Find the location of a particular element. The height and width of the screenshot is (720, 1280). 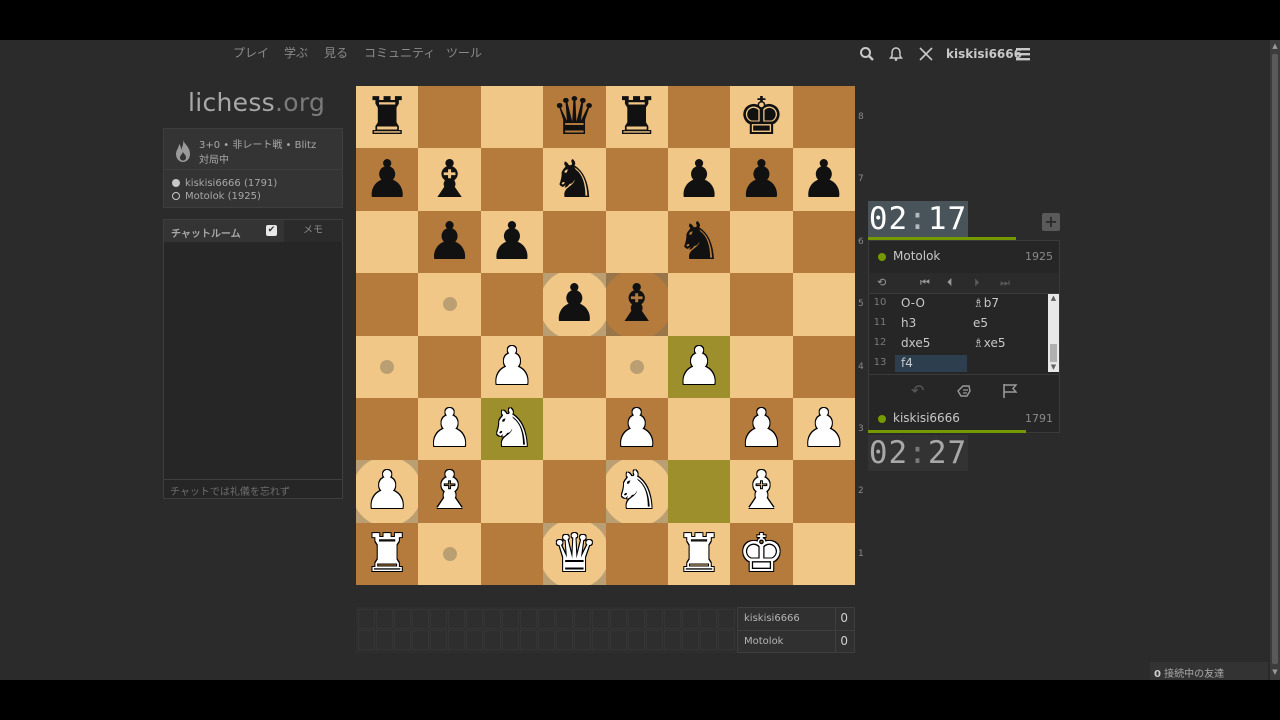

nav-learn: 学ぶ is located at coordinates (296, 52).